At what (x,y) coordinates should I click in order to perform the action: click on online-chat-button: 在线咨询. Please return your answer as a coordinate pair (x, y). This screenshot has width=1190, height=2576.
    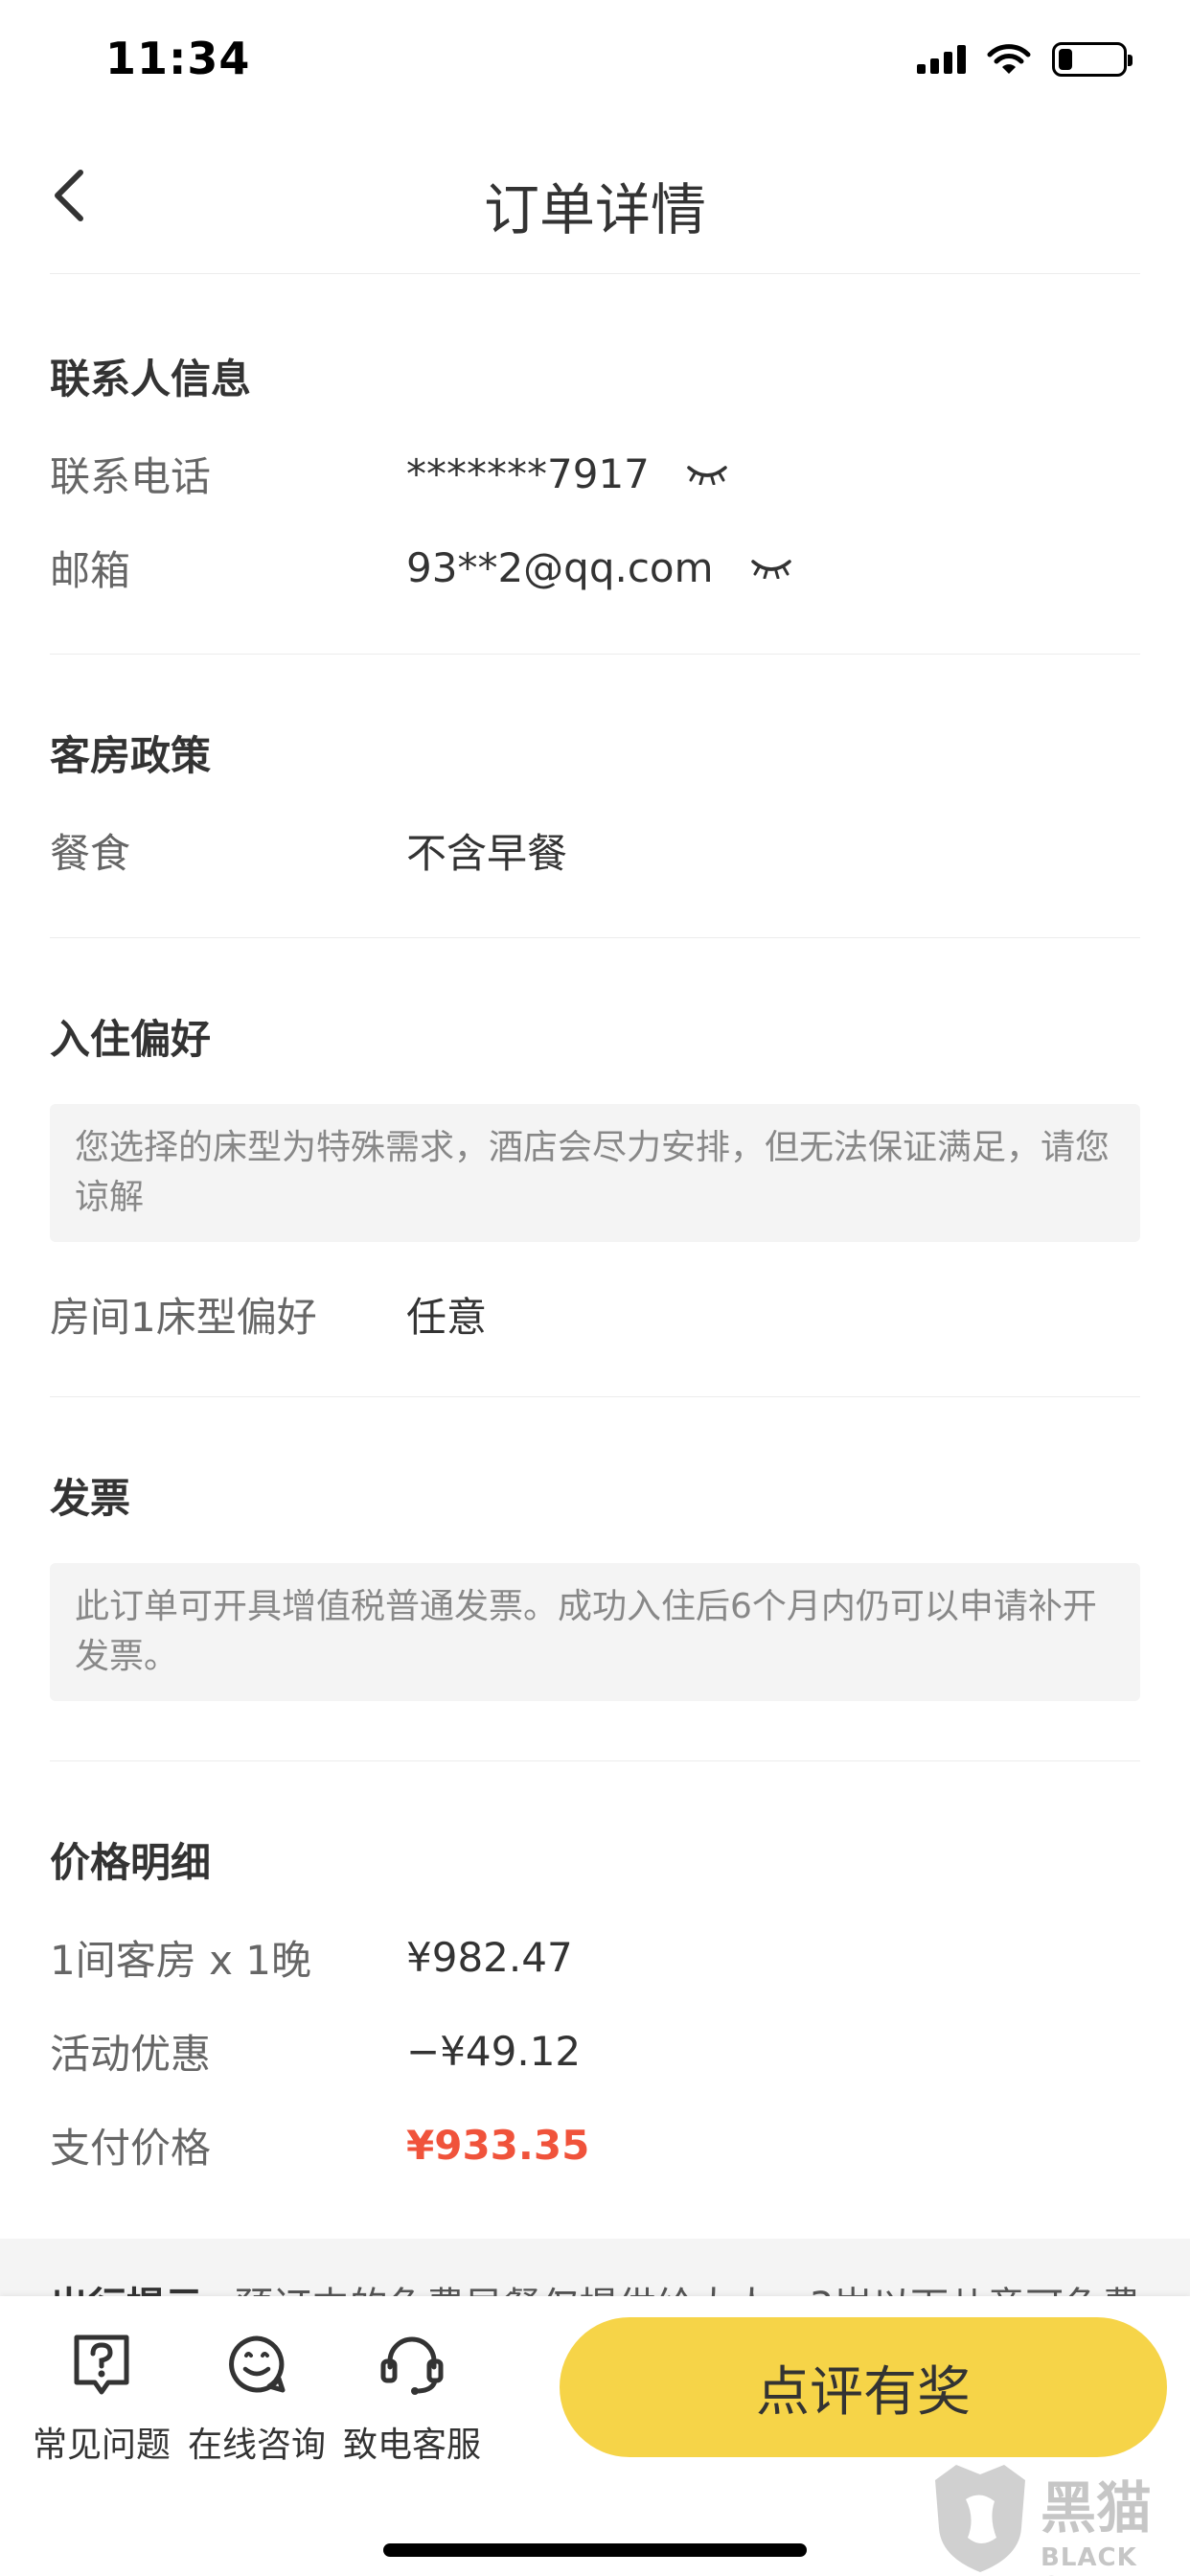
    Looking at the image, I should click on (257, 2400).